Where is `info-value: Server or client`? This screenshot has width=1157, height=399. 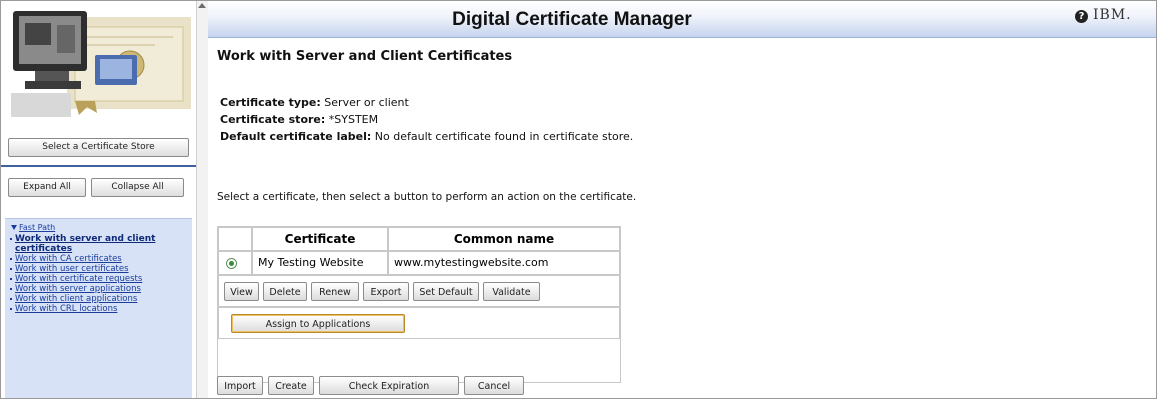 info-value: Server or client is located at coordinates (366, 102).